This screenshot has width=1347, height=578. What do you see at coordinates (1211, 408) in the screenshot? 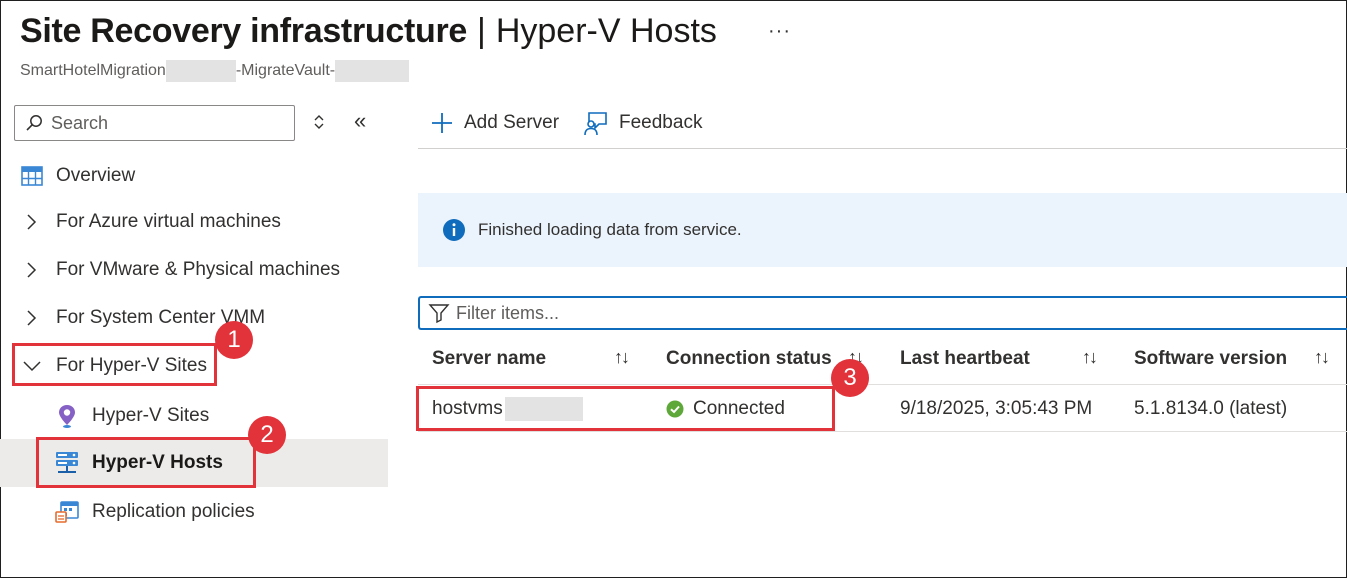
I see `software-version-cell: 5.1.8134.0 (latest)` at bounding box center [1211, 408].